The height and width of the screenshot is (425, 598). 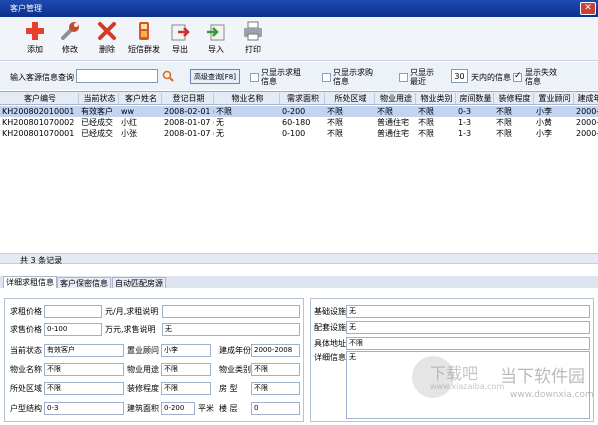 What do you see at coordinates (186, 350) in the screenshot?
I see `advisor-field: 小李` at bounding box center [186, 350].